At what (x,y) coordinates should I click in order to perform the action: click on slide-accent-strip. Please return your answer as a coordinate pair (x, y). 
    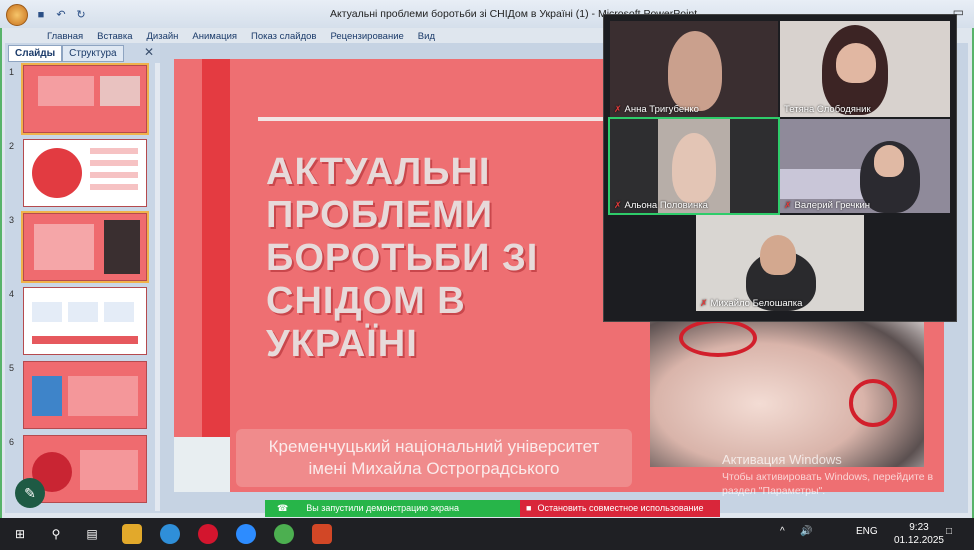
    Looking at the image, I should click on (216, 275).